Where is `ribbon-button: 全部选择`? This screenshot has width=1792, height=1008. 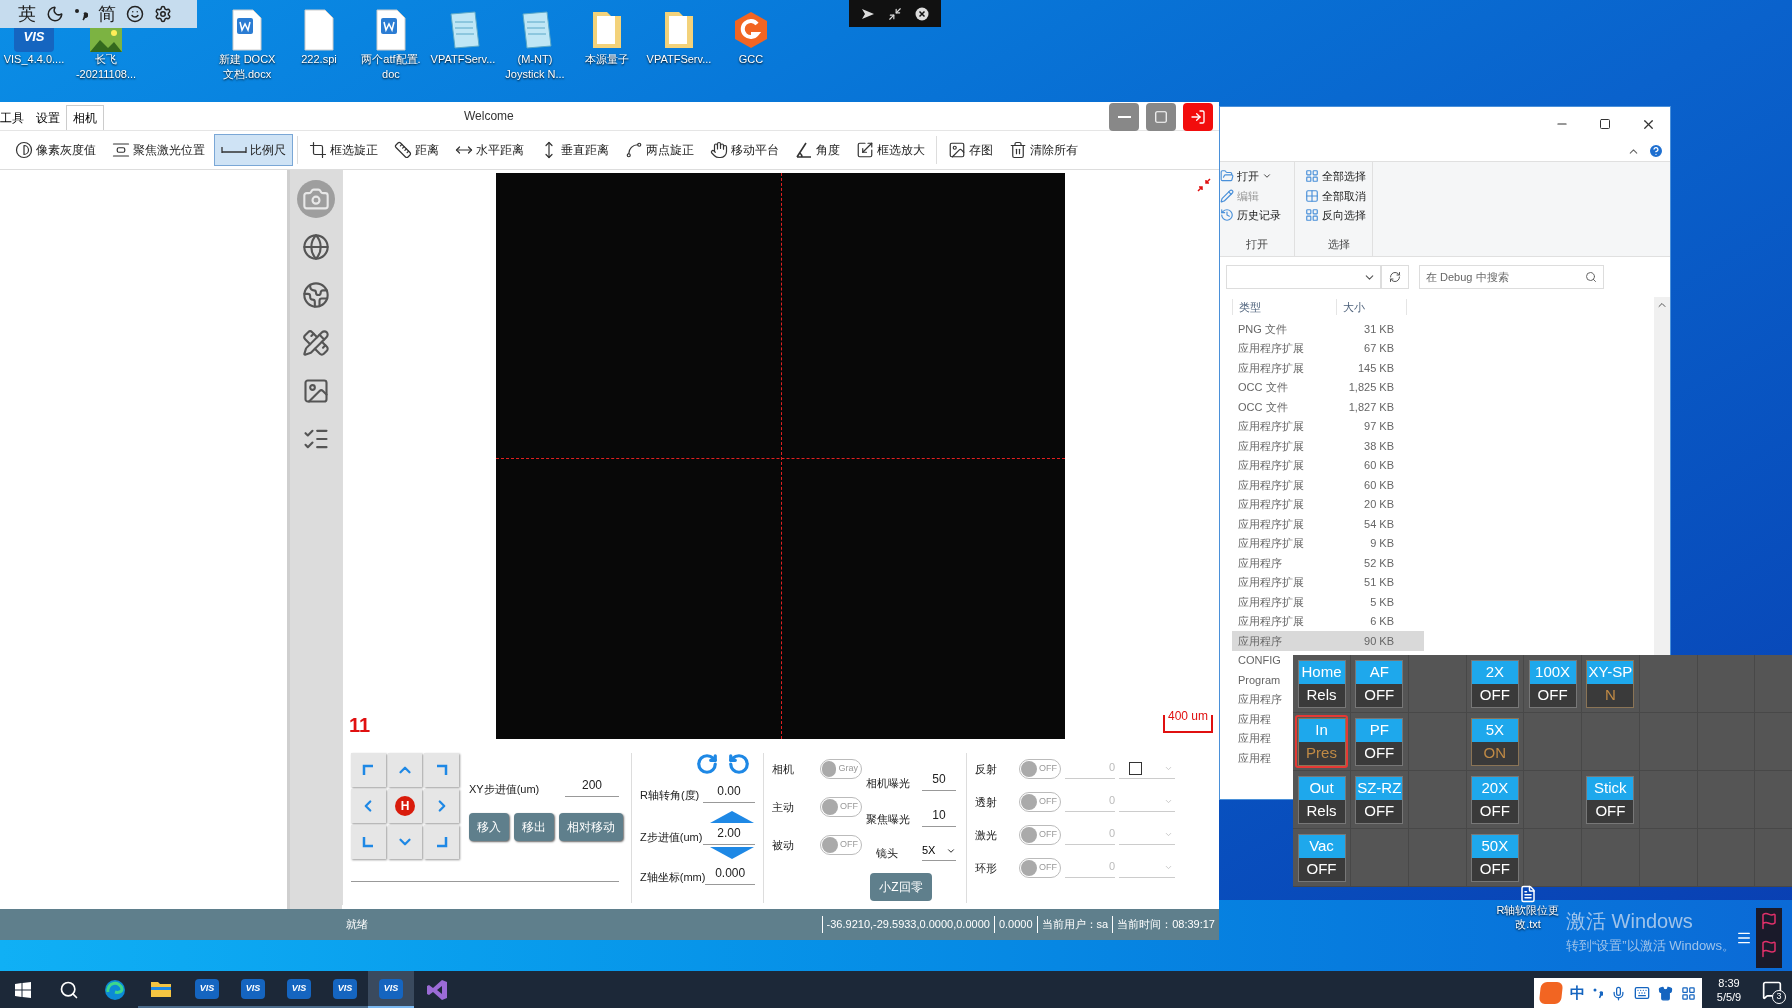 ribbon-button: 全部选择 is located at coordinates (1338, 176).